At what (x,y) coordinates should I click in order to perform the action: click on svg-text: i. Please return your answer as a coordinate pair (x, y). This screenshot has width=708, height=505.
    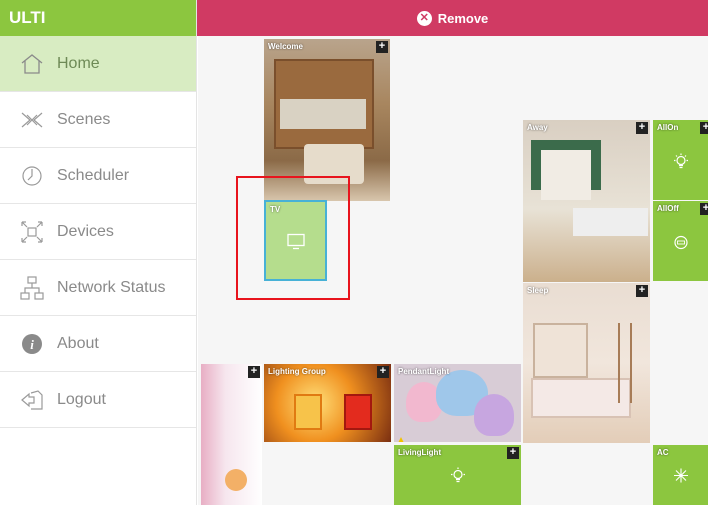
    Looking at the image, I should click on (32, 344).